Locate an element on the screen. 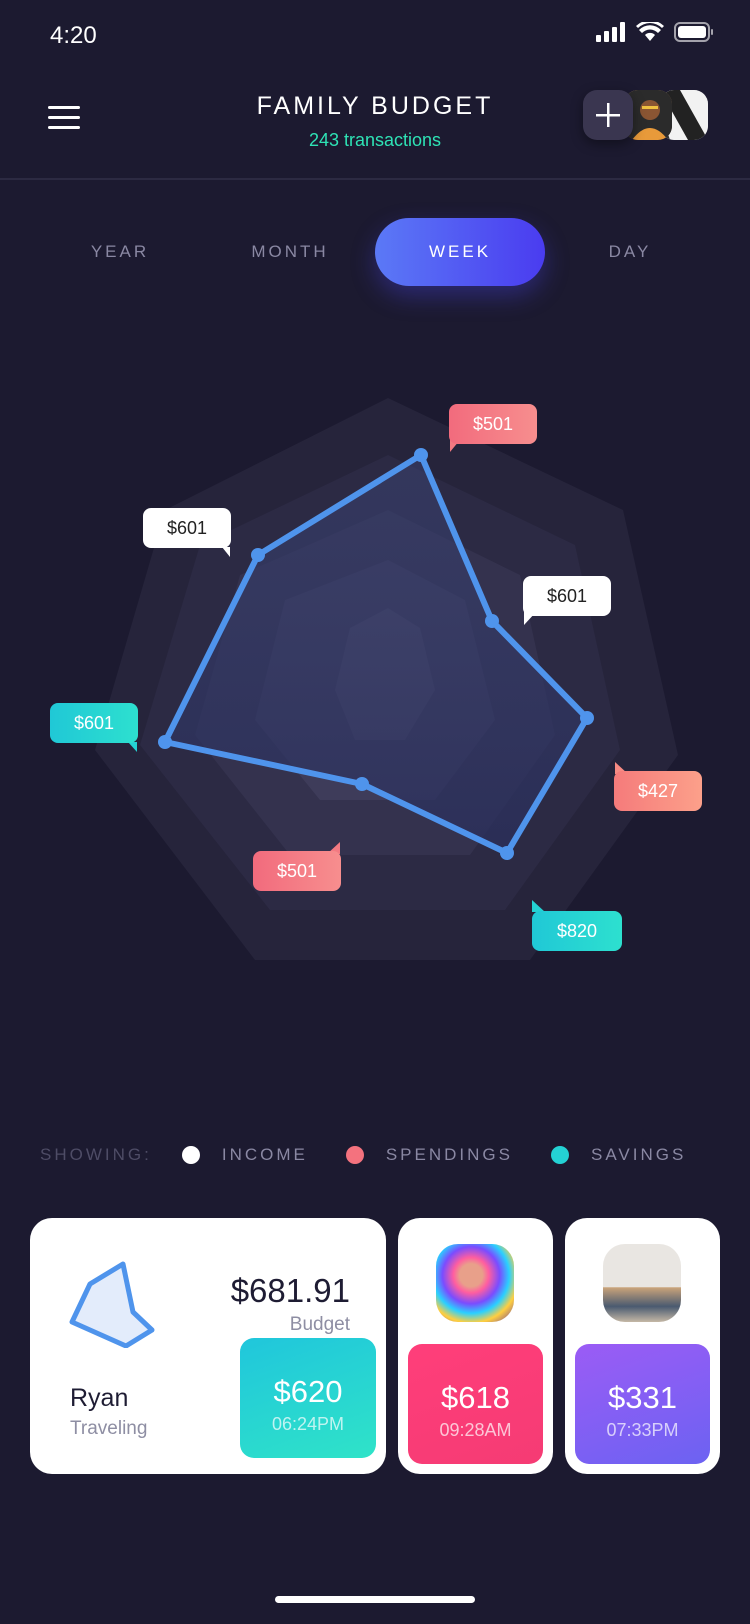 This screenshot has width=750, height=1624. member-card: $618 09:28AM is located at coordinates (475, 1346).